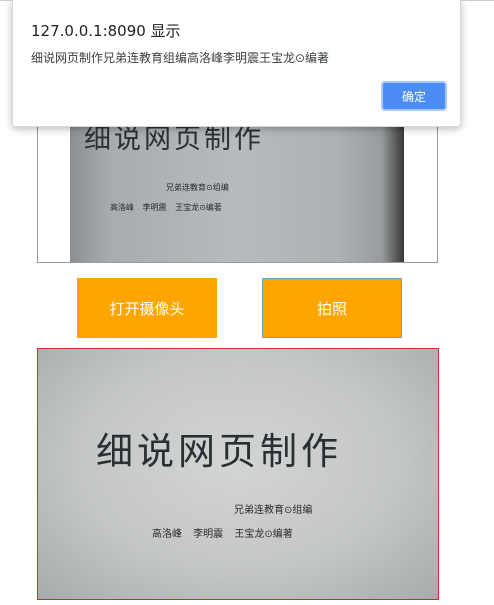 The height and width of the screenshot is (605, 494). I want to click on alert-ok-button: 确定, so click(414, 96).